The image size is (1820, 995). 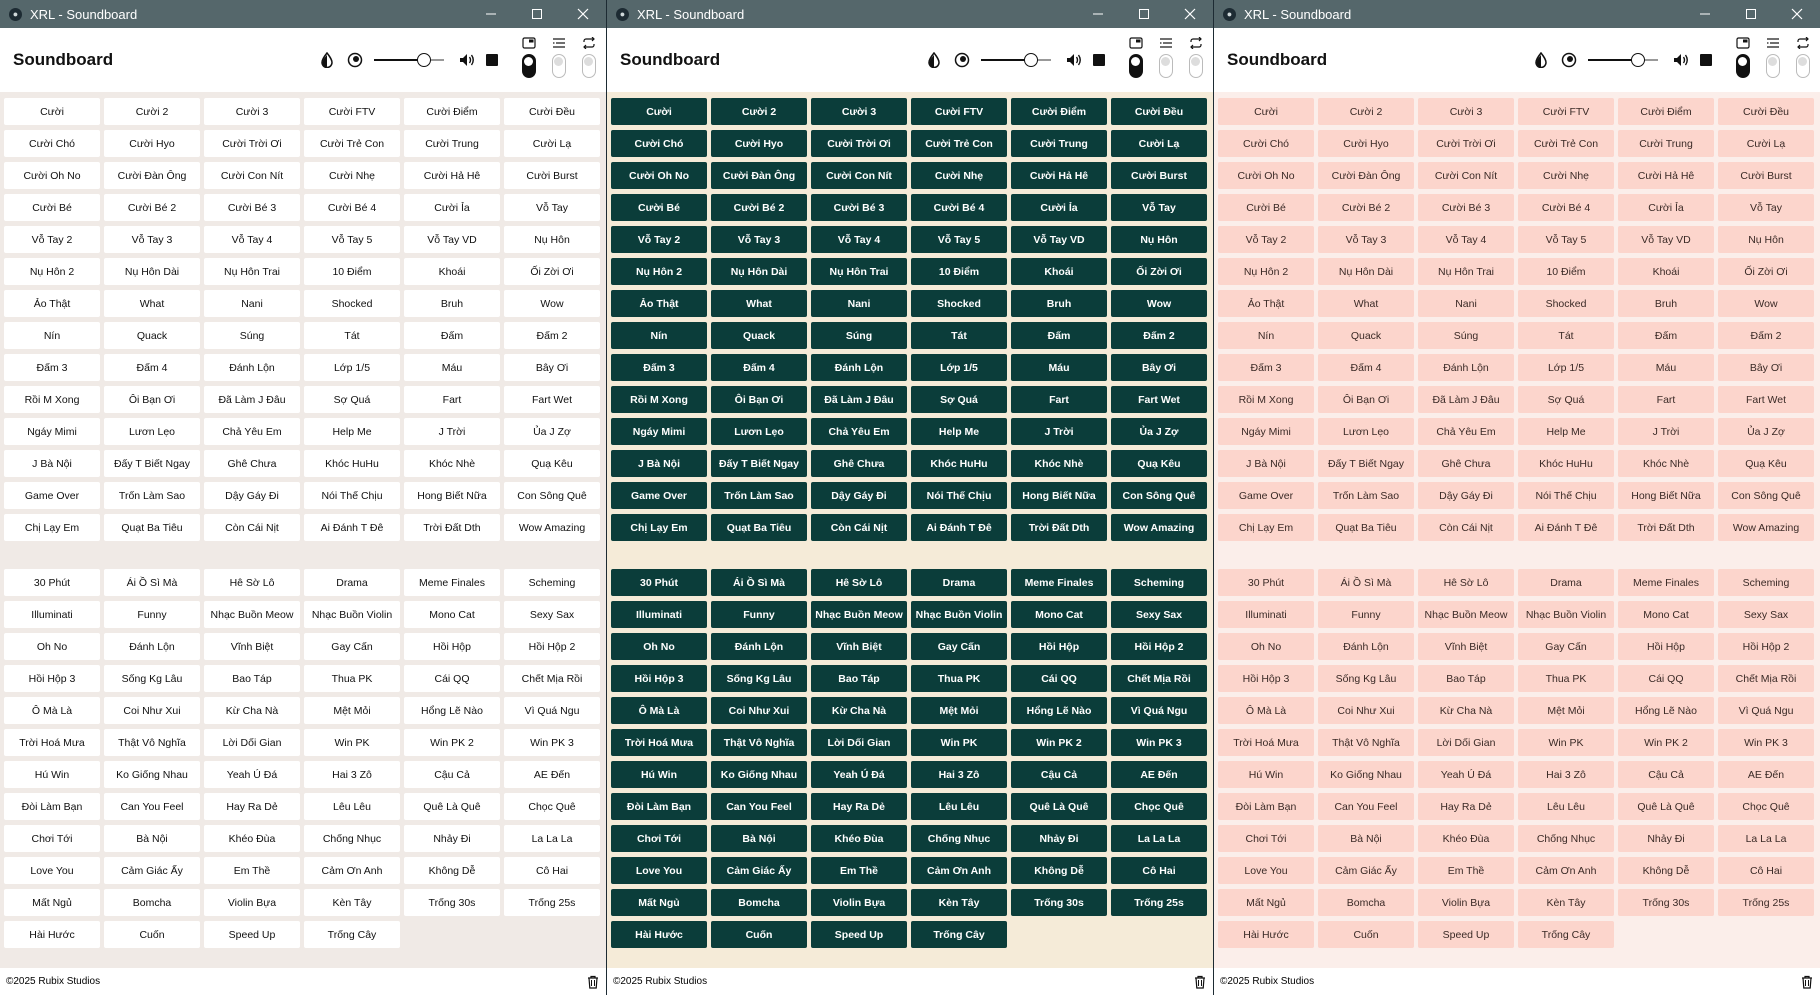 What do you see at coordinates (1159, 271) in the screenshot?
I see `sound-button: Ối Zời Ơi` at bounding box center [1159, 271].